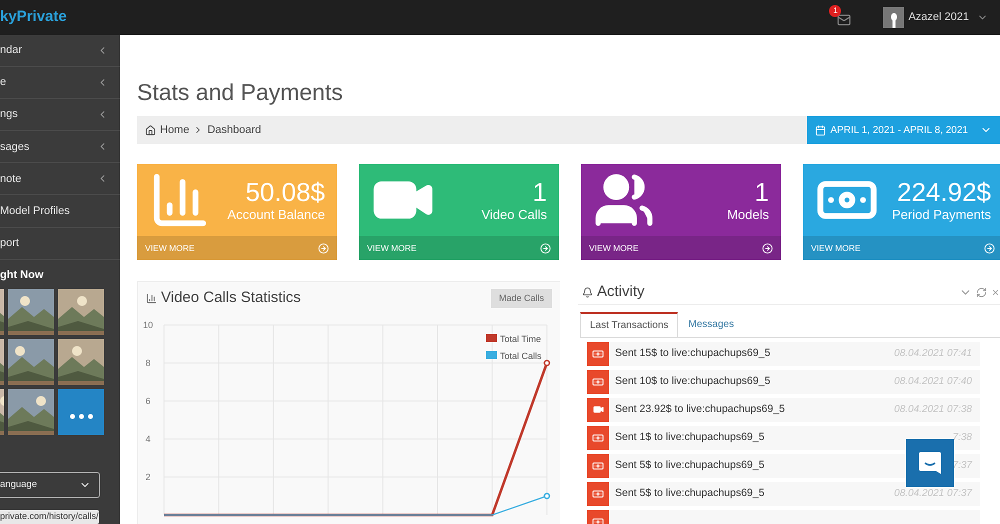 The height and width of the screenshot is (524, 1000). What do you see at coordinates (148, 363) in the screenshot?
I see `y-tick-label: 8` at bounding box center [148, 363].